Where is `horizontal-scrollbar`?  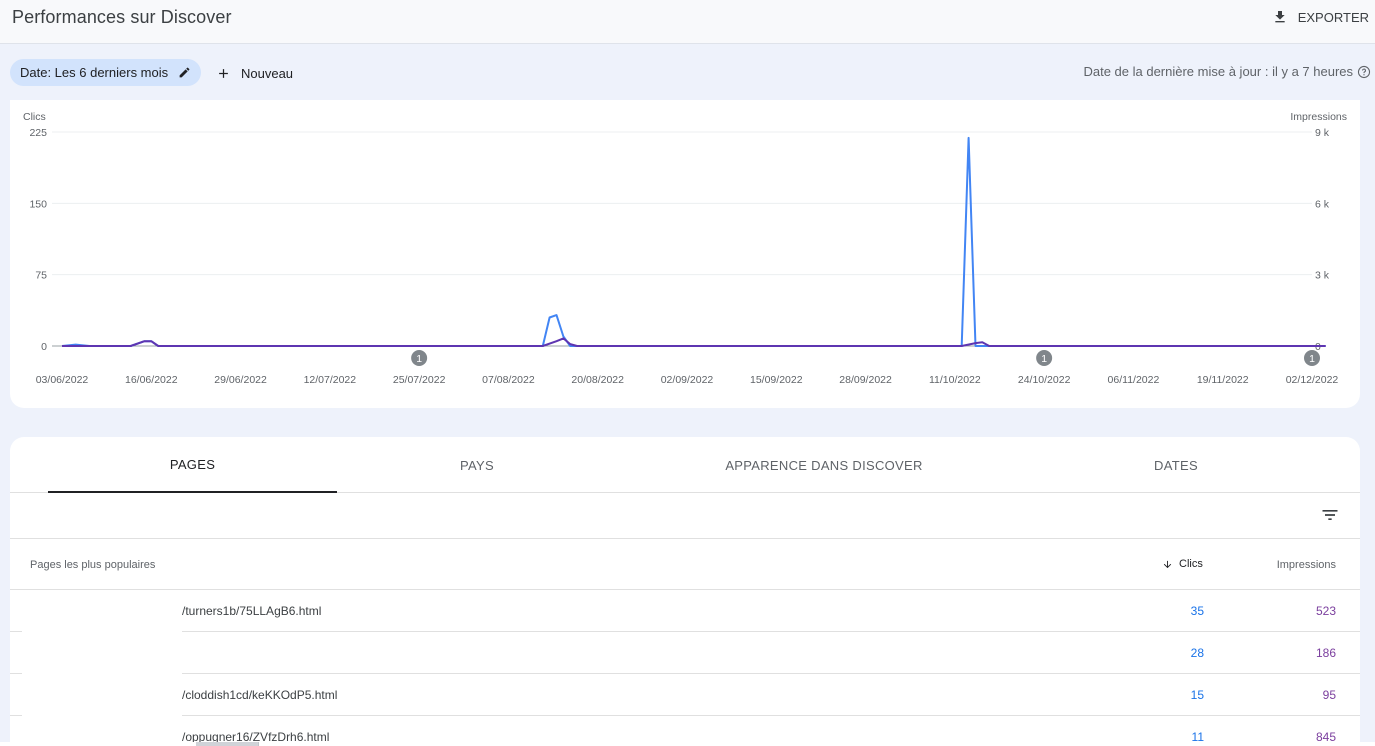
horizontal-scrollbar is located at coordinates (687, 744).